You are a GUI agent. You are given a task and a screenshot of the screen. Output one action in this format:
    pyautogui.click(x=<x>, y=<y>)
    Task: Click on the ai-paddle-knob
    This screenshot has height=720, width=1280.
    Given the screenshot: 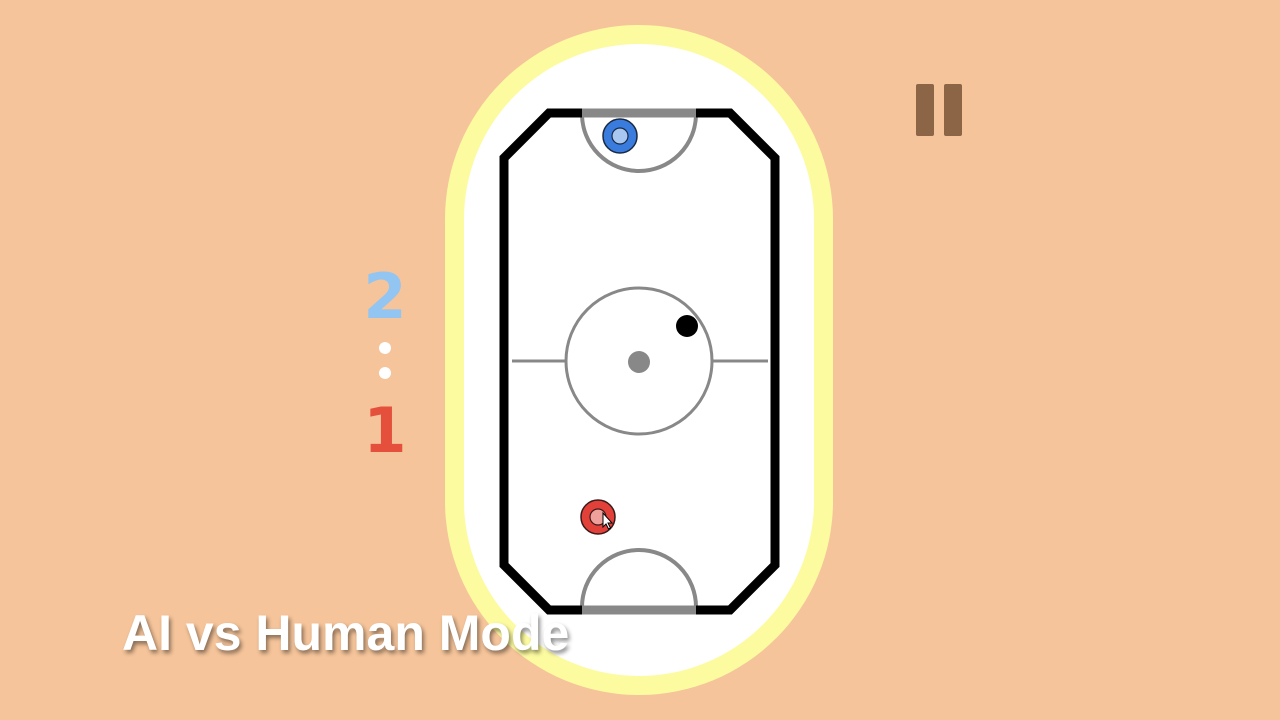 What is the action you would take?
    pyautogui.click(x=620, y=136)
    